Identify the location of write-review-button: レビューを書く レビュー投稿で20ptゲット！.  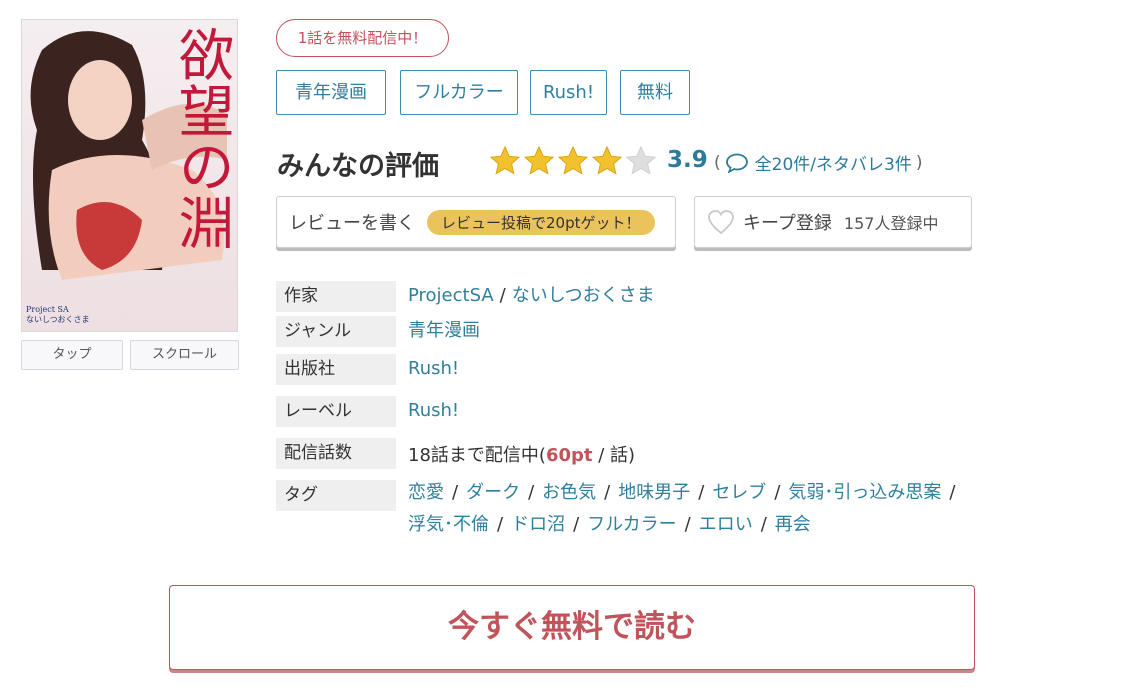
(476, 222).